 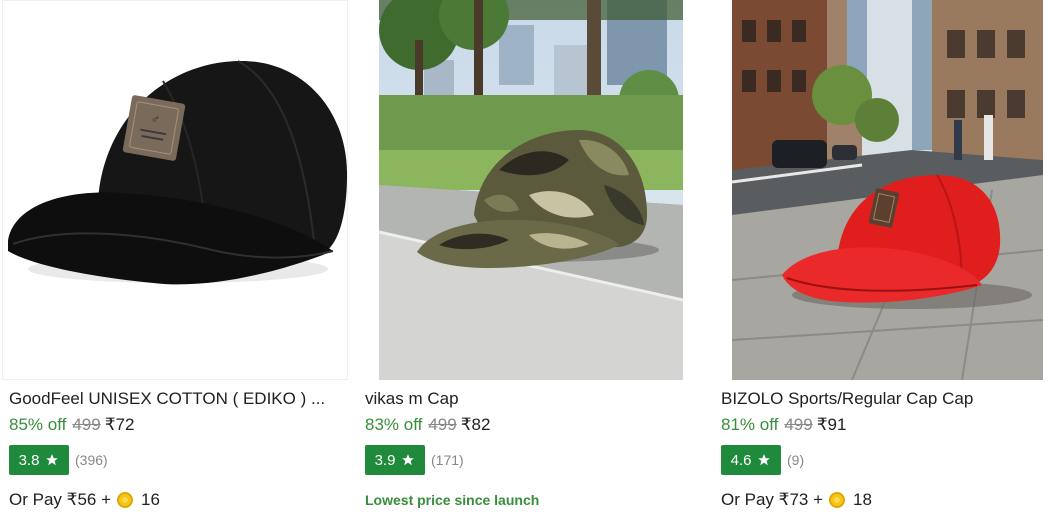 I want to click on discount-text: 85% off, so click(x=38, y=424).